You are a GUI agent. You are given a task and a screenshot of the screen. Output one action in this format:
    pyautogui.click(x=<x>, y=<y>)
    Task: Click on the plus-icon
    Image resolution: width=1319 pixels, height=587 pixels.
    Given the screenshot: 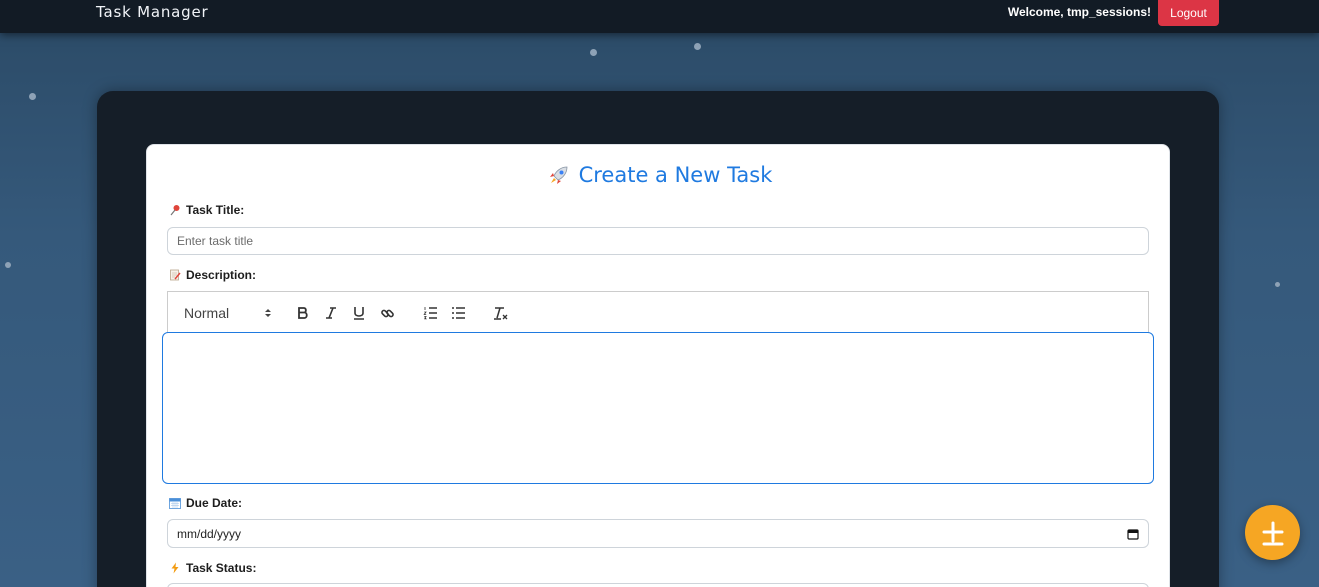 What is the action you would take?
    pyautogui.click(x=1272, y=533)
    